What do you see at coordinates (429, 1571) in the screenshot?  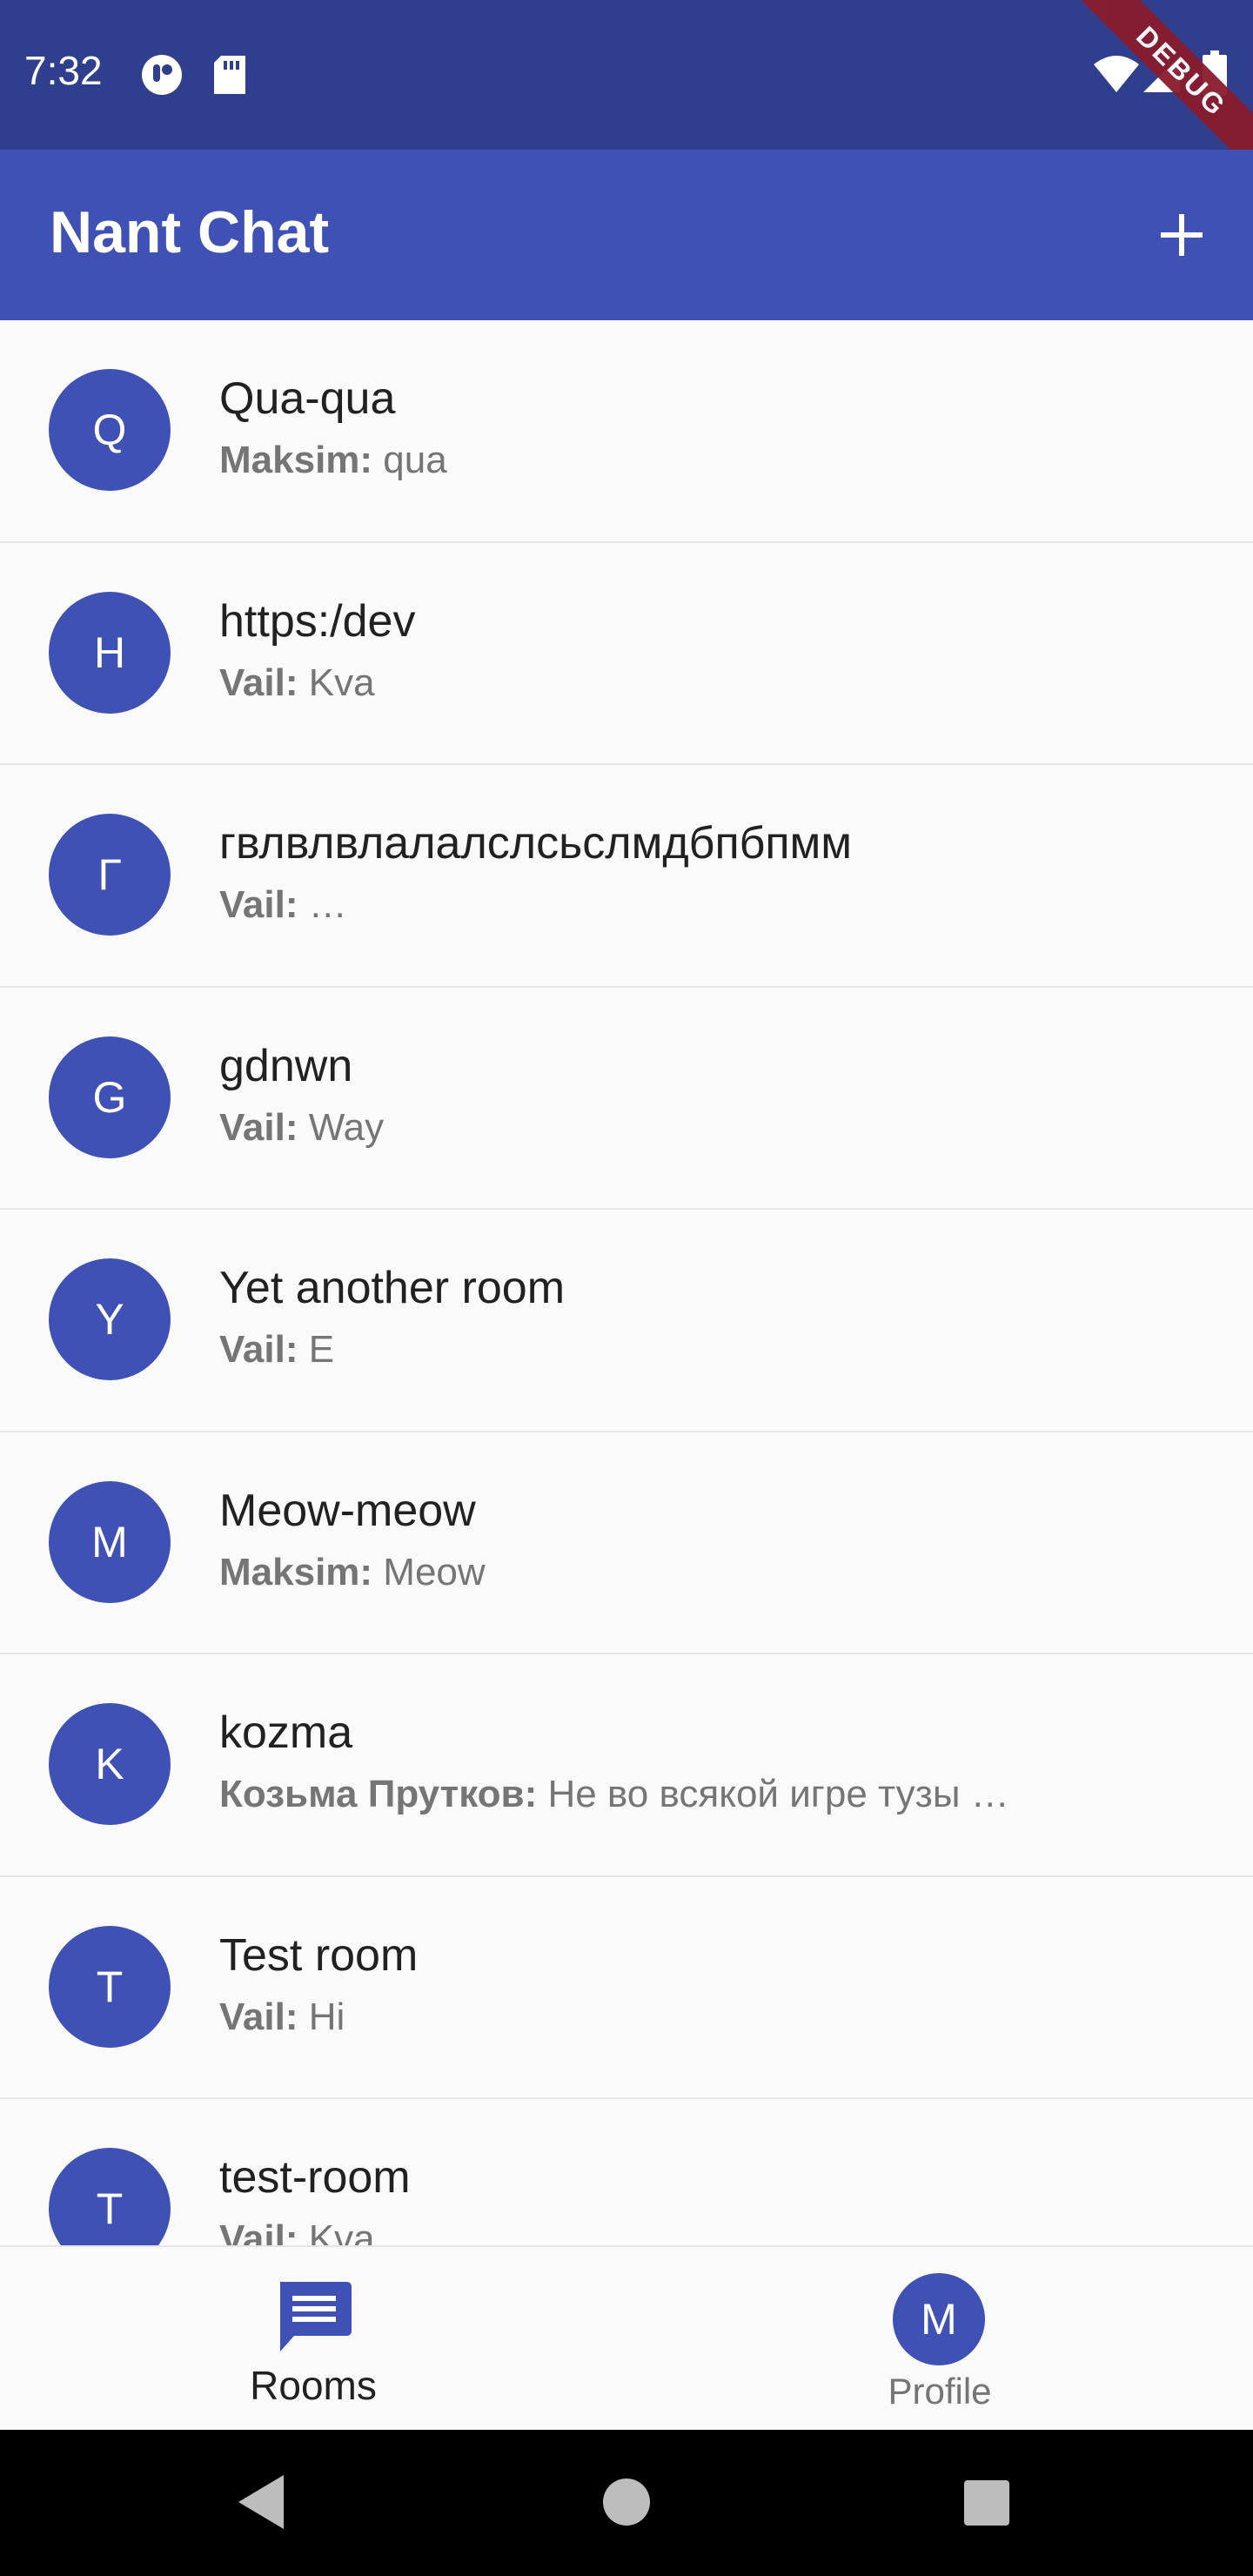 I see `message-text: Meow` at bounding box center [429, 1571].